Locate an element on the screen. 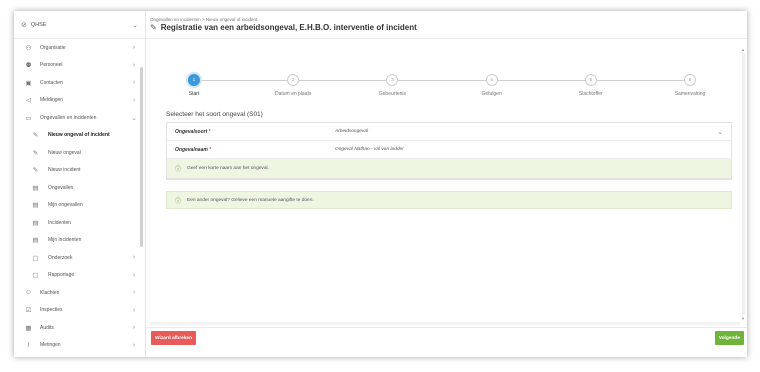  sidebar-item-label: Onderzoek is located at coordinates (60, 257).